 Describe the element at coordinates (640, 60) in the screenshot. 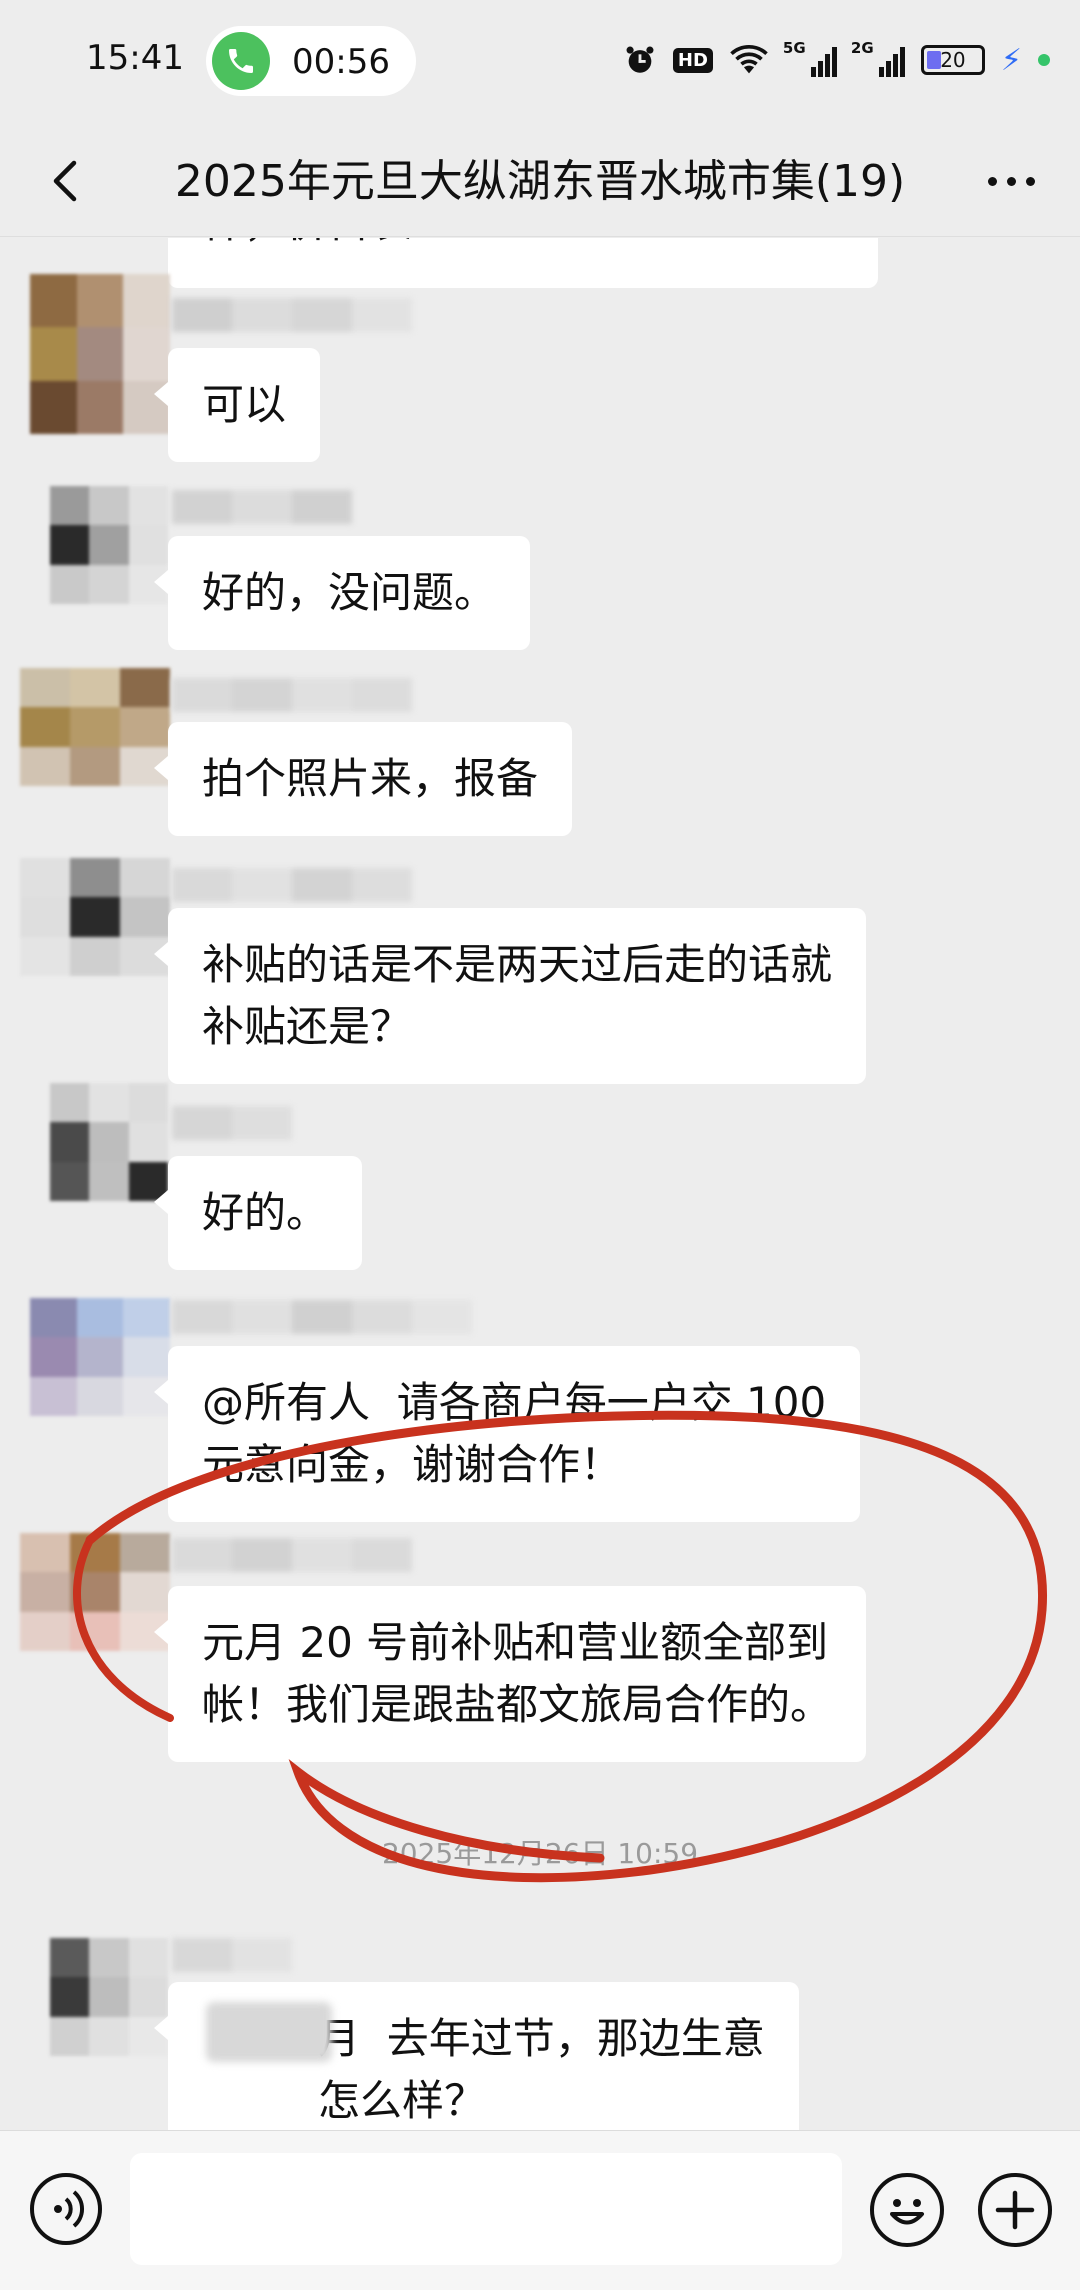

I see `alarm-icon` at that location.